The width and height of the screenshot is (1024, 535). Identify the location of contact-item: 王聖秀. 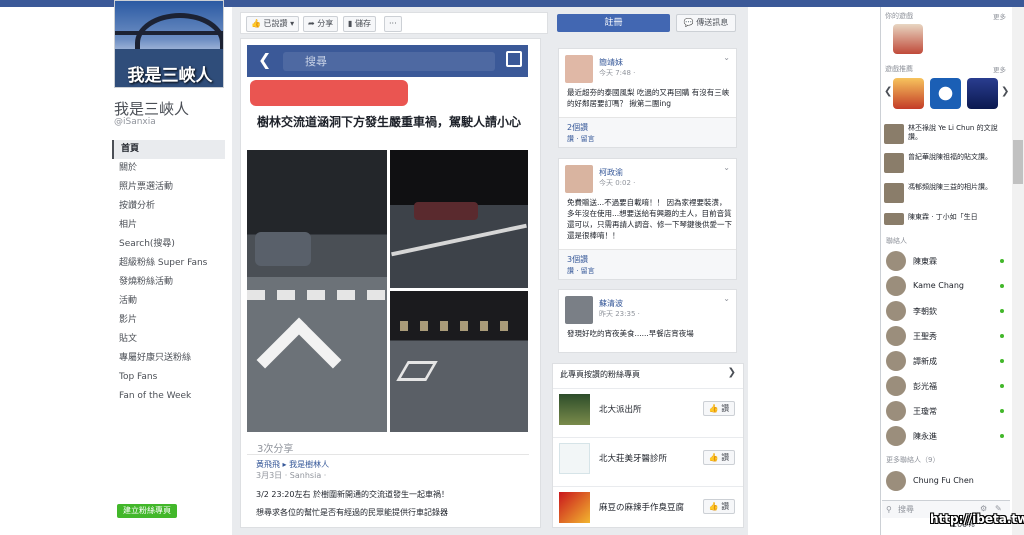
(946, 336).